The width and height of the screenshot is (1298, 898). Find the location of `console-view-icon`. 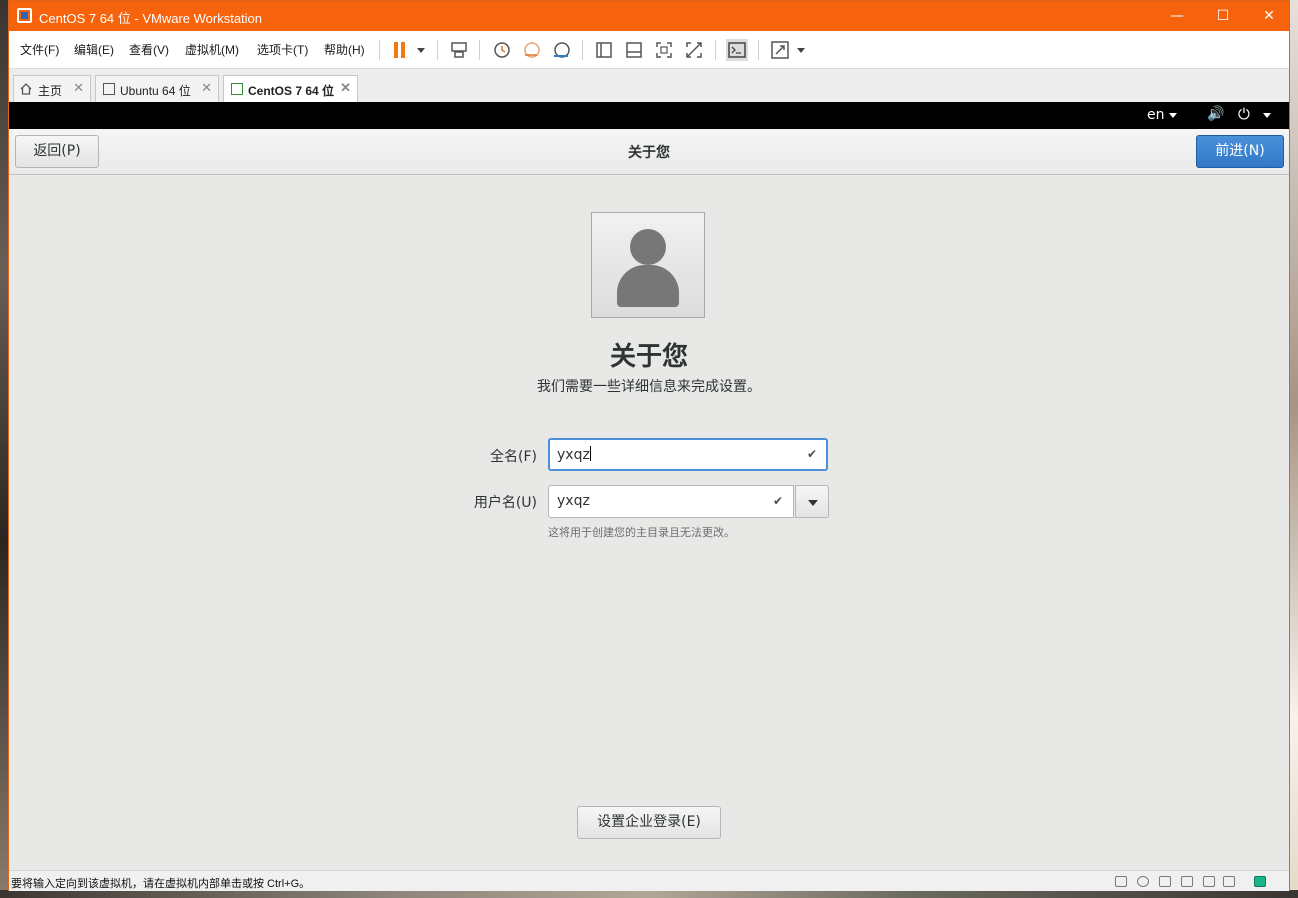

console-view-icon is located at coordinates (737, 50).